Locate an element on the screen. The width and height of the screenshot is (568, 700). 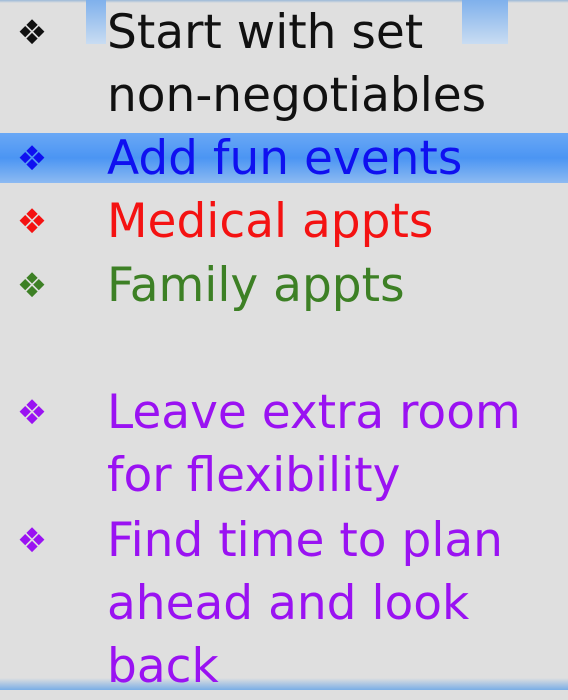
bullet-text-line: back is located at coordinates (163, 666).